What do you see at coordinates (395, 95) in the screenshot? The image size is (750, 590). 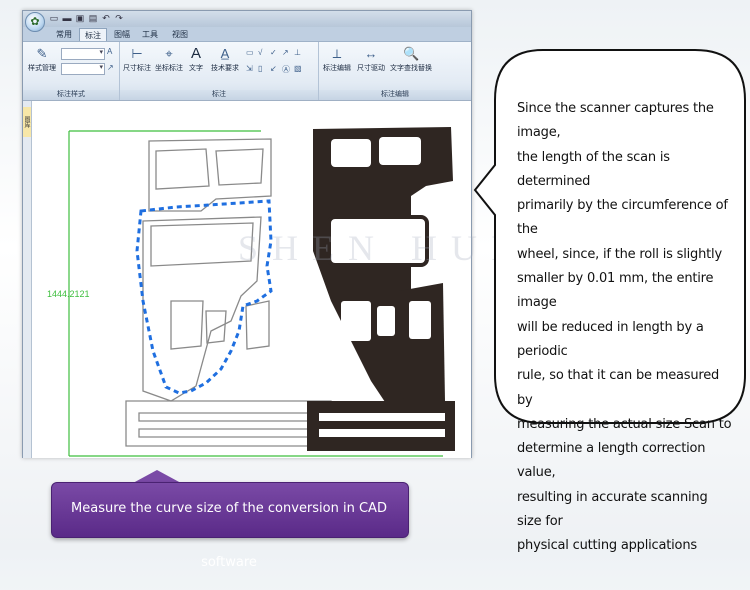 I see `group-label-edit: 标注编辑` at bounding box center [395, 95].